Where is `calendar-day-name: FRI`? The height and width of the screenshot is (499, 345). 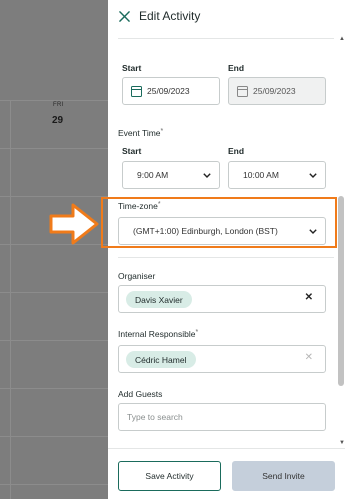 calendar-day-name: FRI is located at coordinates (58, 105).